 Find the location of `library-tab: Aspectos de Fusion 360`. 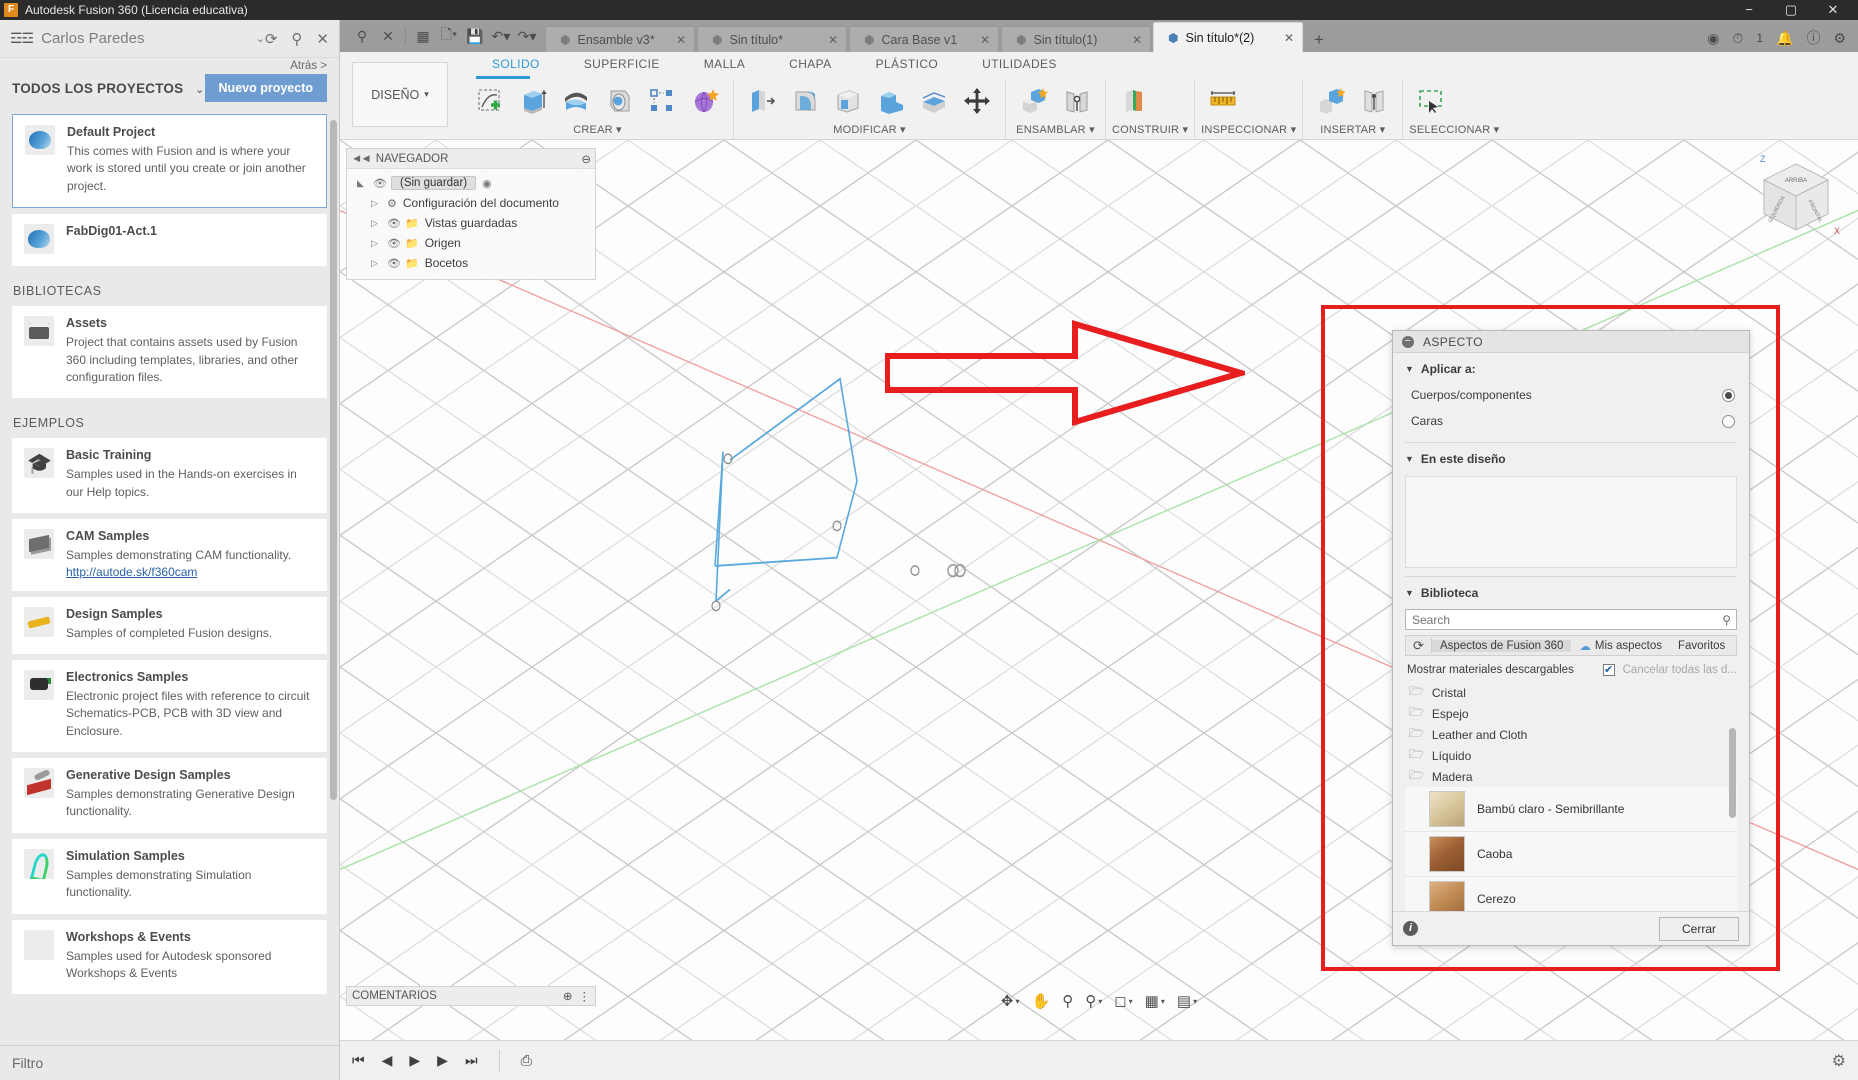

library-tab: Aspectos de Fusion 360 is located at coordinates (1502, 645).